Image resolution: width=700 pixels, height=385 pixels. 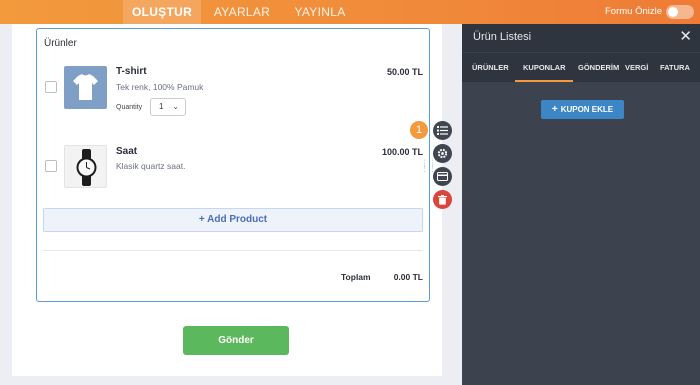 I want to click on quantity-label: Quantity, so click(x=129, y=107).